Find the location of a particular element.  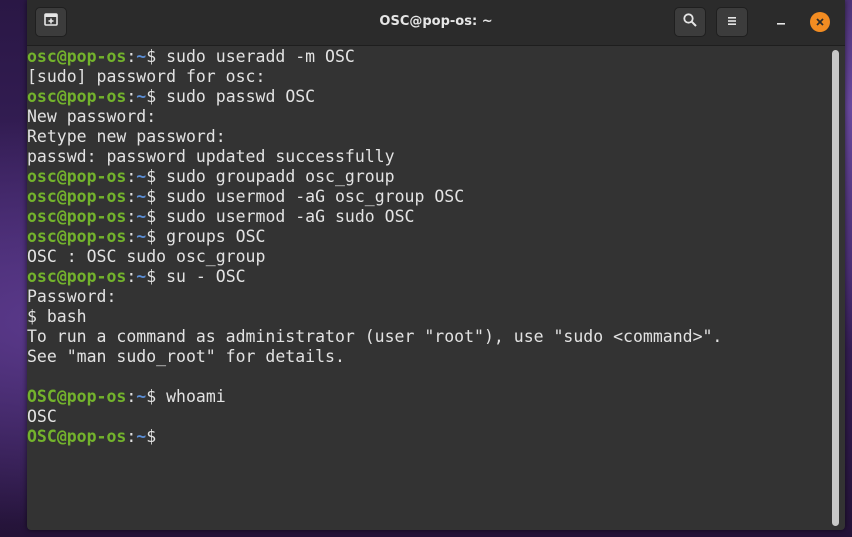

output-text: OSC is located at coordinates (42, 416).